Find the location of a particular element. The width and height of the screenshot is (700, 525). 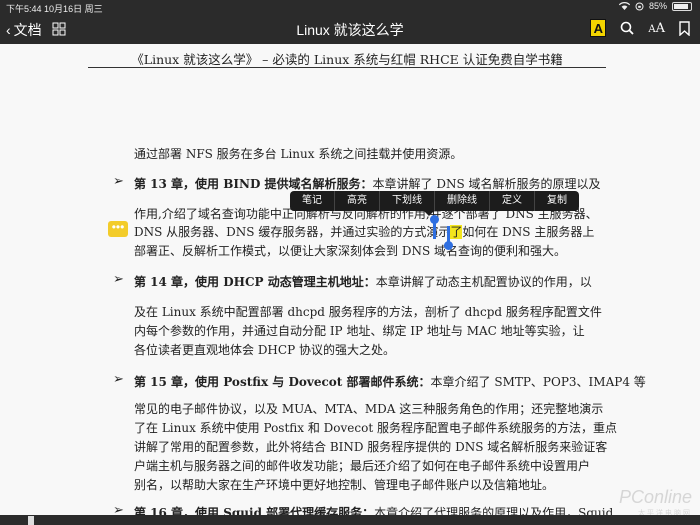

menu-copy: 复制 is located at coordinates (557, 201).